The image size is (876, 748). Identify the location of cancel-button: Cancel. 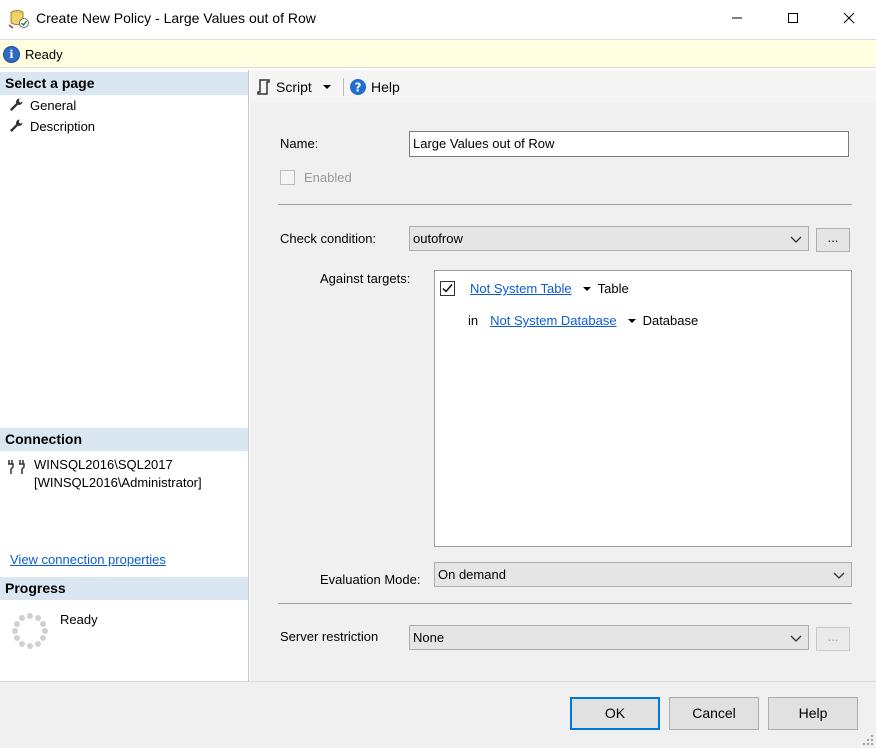
(714, 713).